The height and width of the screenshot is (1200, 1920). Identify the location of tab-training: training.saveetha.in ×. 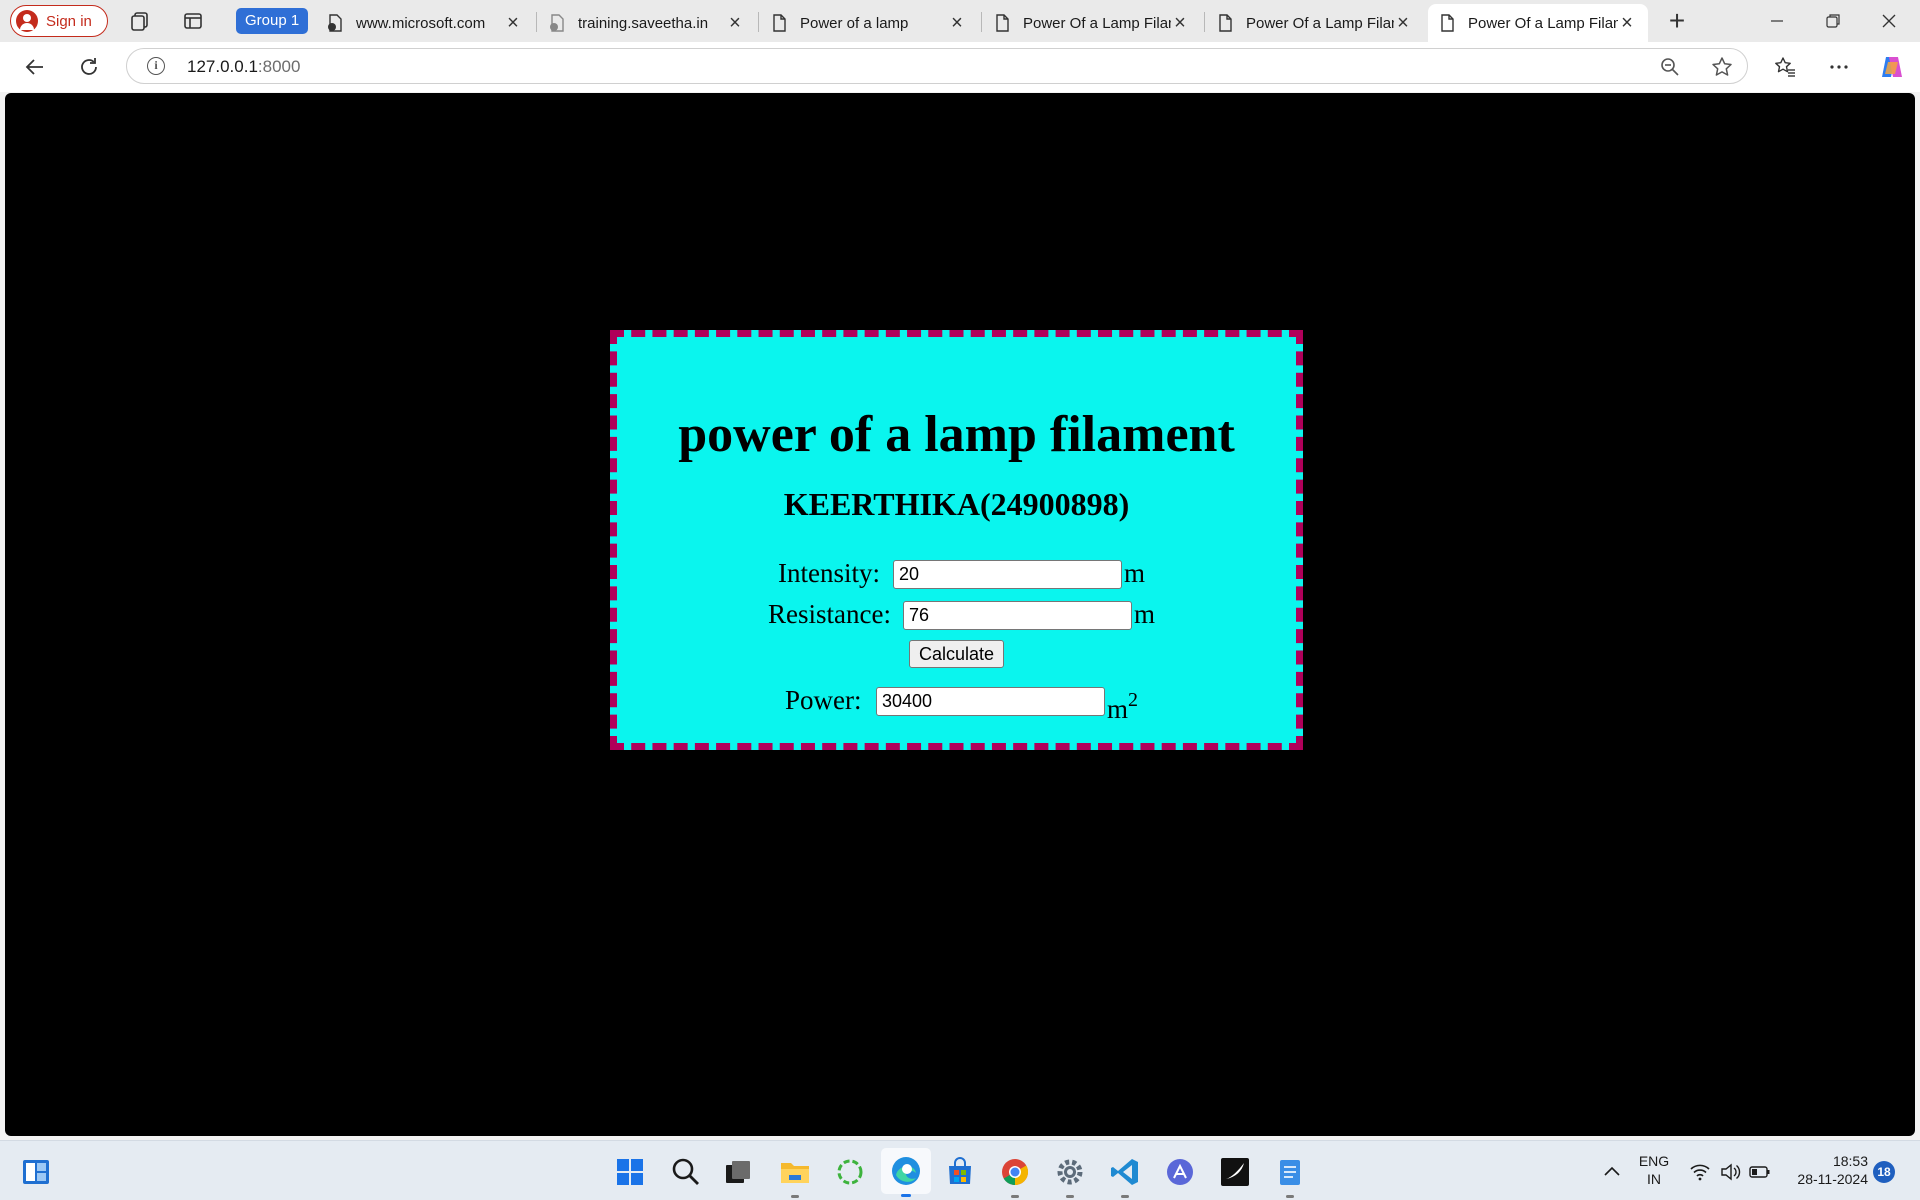
(647, 23).